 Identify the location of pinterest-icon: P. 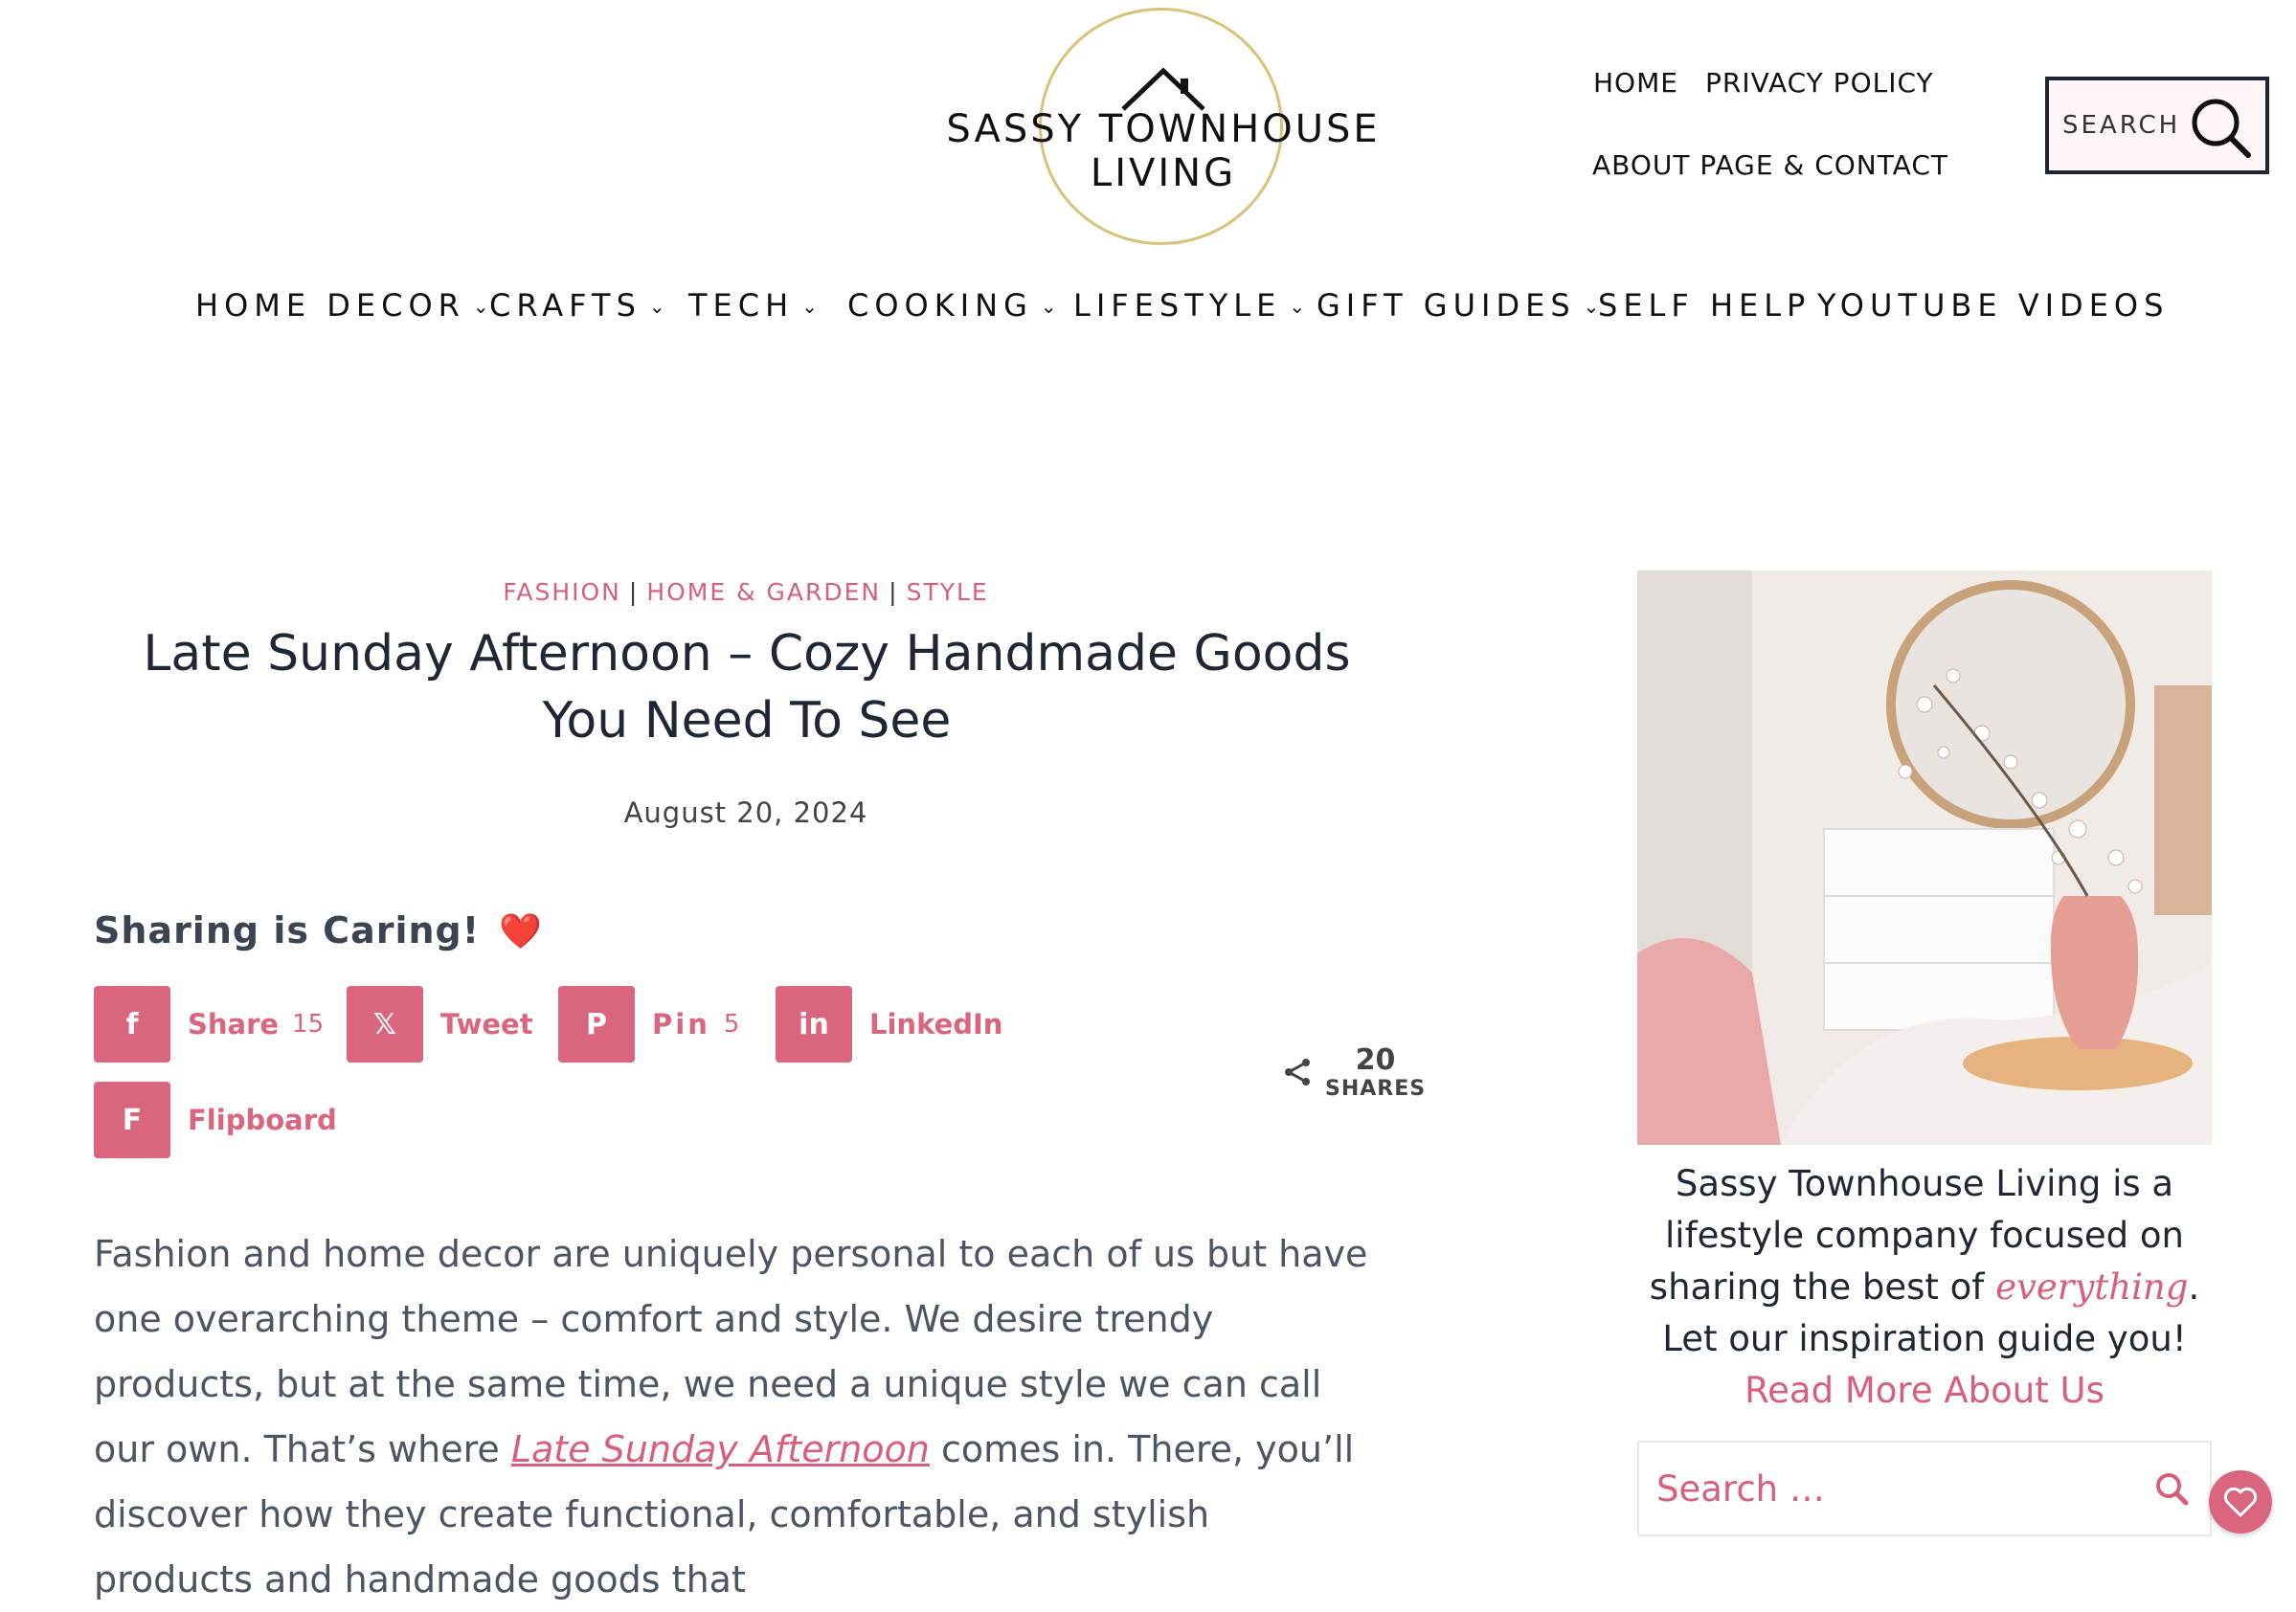
(596, 1024).